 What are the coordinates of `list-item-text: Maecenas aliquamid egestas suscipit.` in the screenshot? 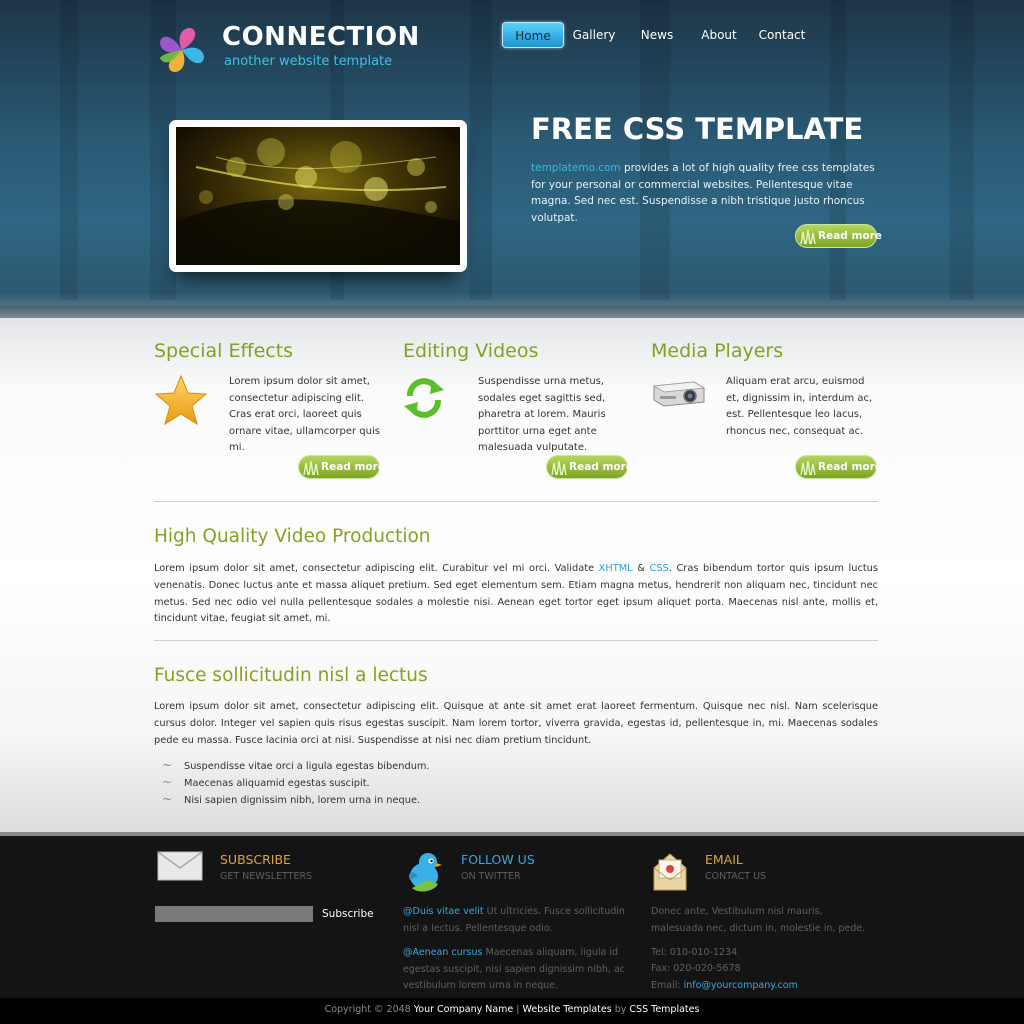 It's located at (277, 783).